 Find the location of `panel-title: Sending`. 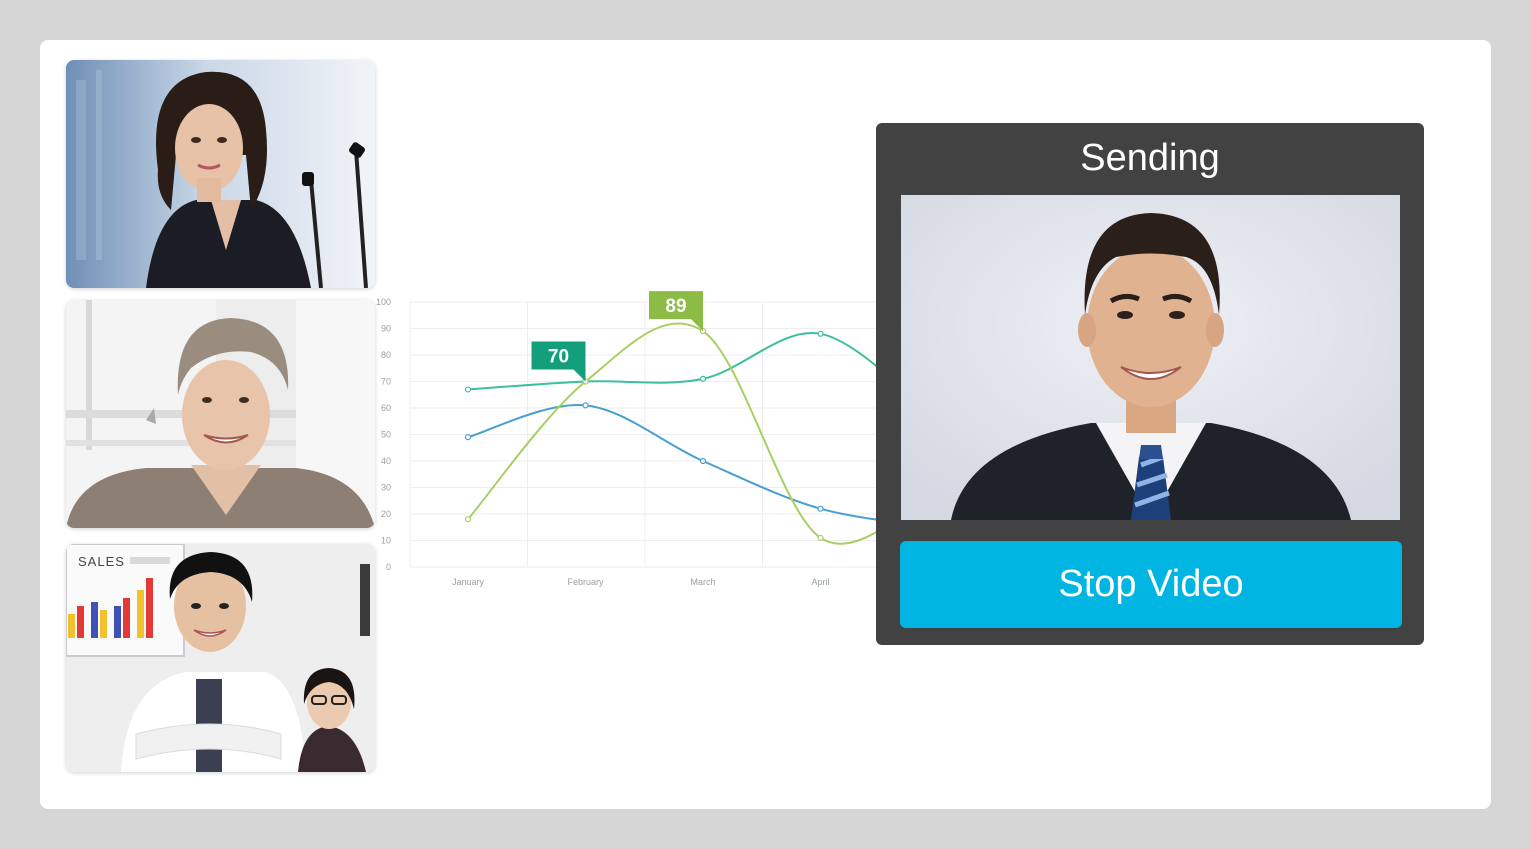

panel-title: Sending is located at coordinates (1150, 158).